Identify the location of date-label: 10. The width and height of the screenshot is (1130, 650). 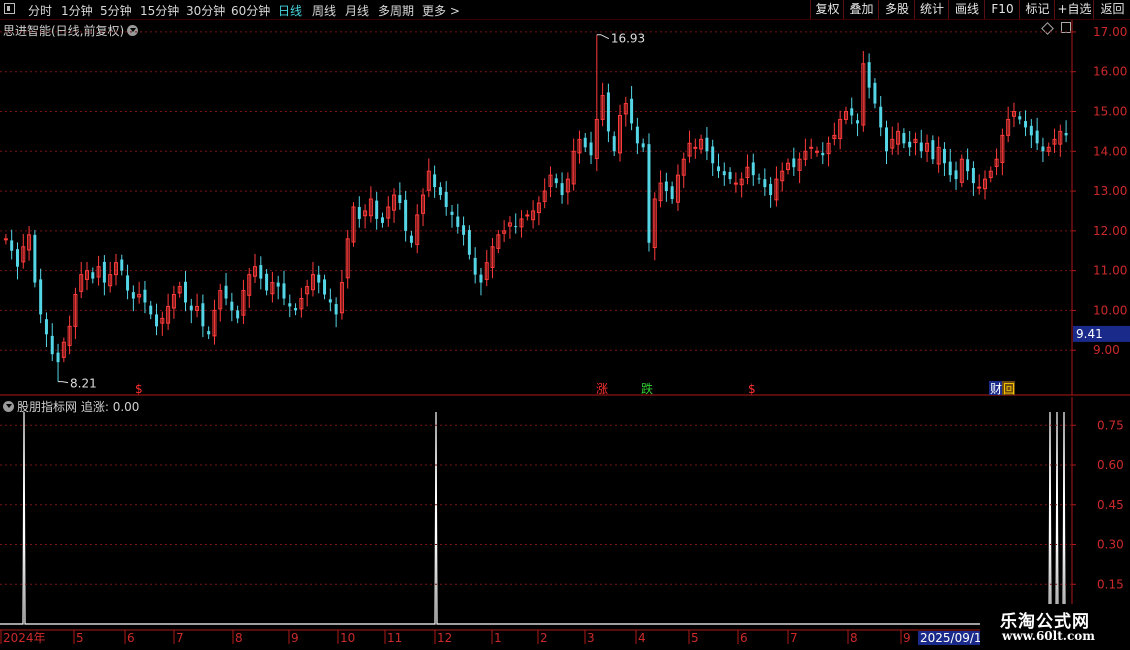
(347, 638).